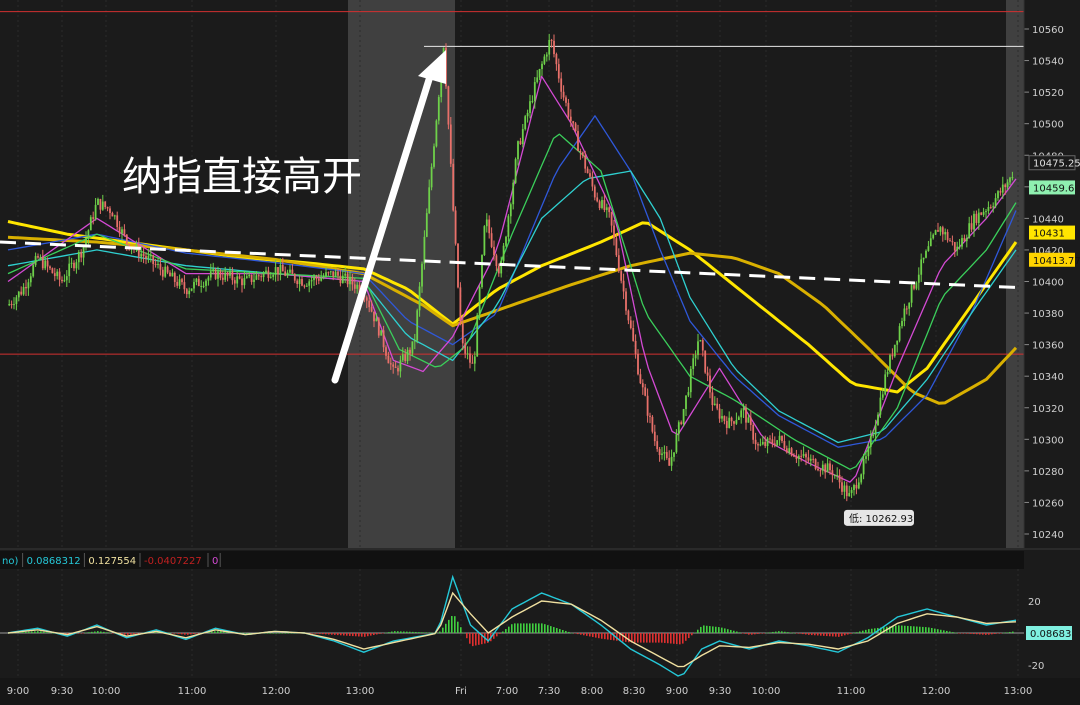  I want to click on low-label: 低: 10262.93, so click(881, 518).